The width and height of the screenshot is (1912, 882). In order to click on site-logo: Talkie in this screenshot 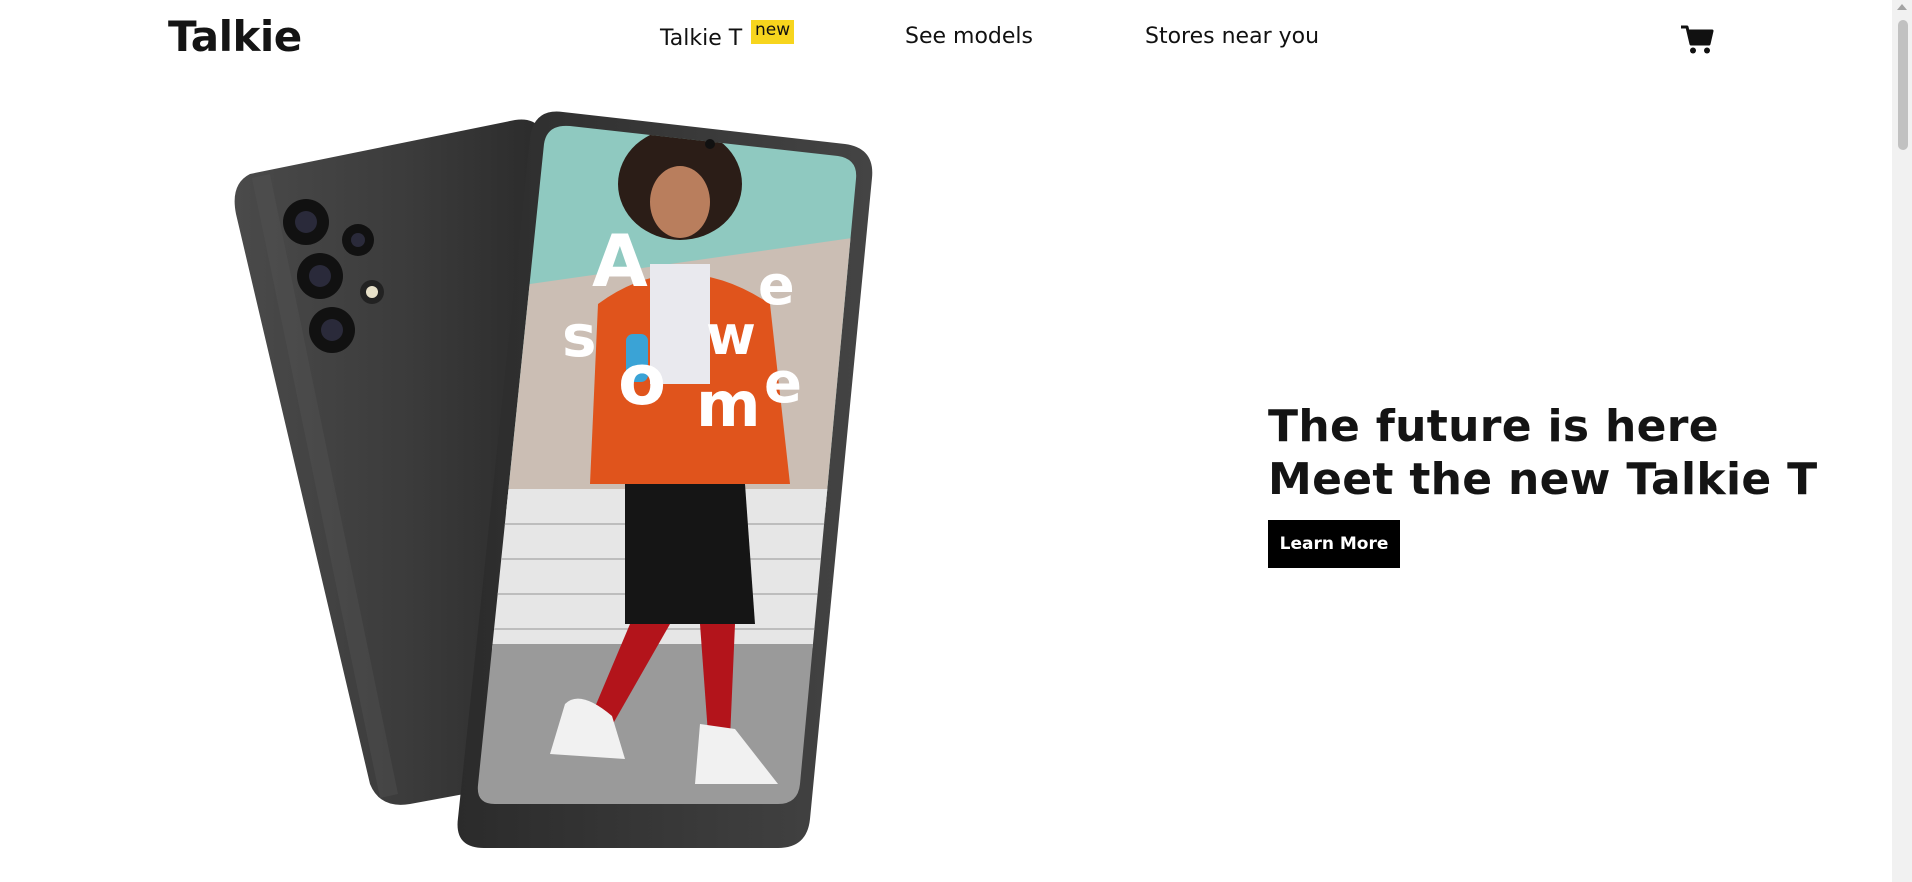, I will do `click(235, 36)`.